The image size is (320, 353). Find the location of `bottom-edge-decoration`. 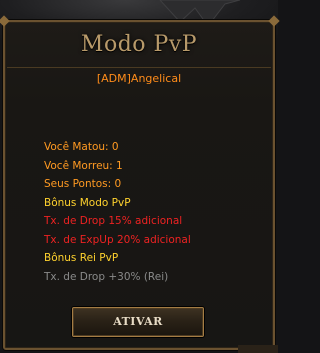

bottom-edge-decoration is located at coordinates (258, 349).